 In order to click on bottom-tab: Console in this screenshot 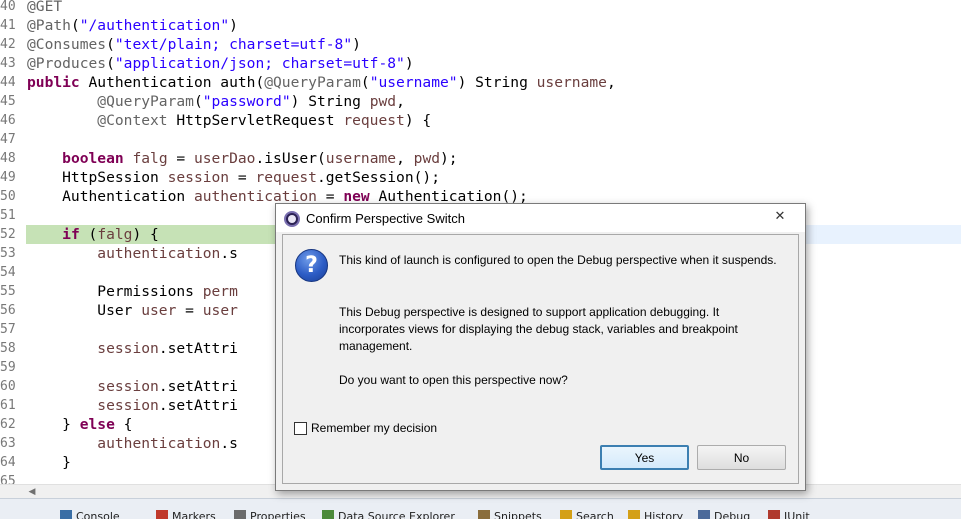, I will do `click(90, 514)`.